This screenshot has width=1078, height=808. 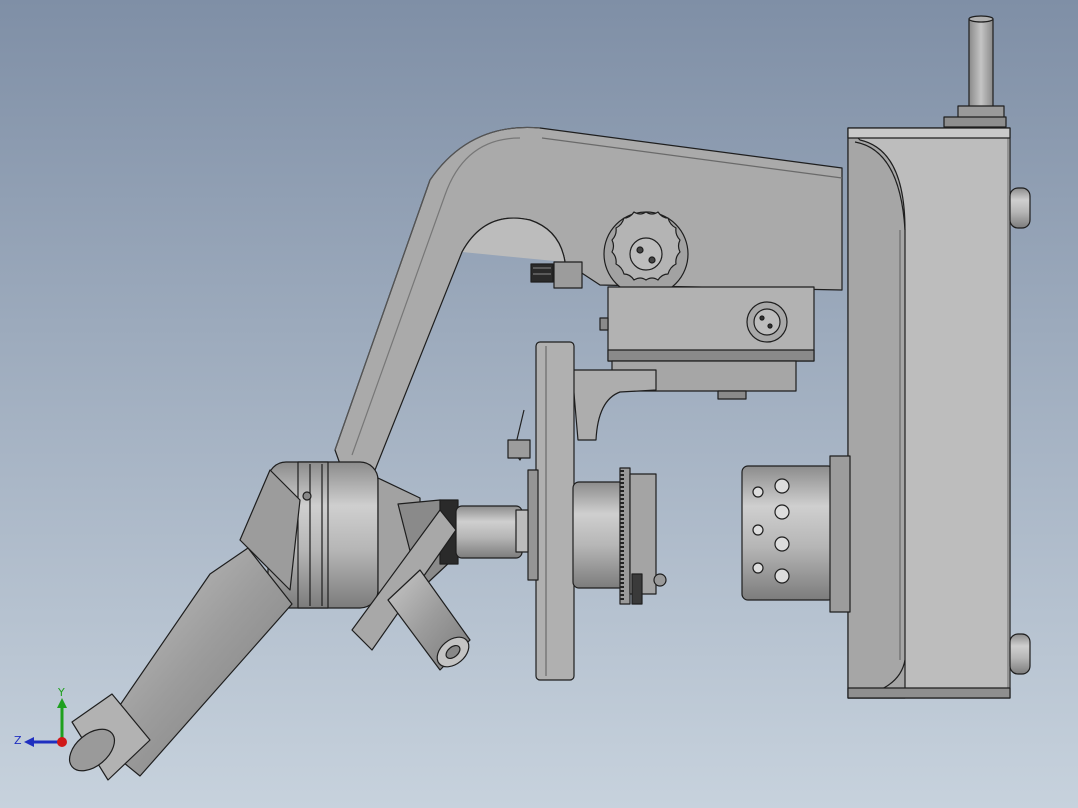 What do you see at coordinates (180, 664) in the screenshot?
I see `eyepiece-tube` at bounding box center [180, 664].